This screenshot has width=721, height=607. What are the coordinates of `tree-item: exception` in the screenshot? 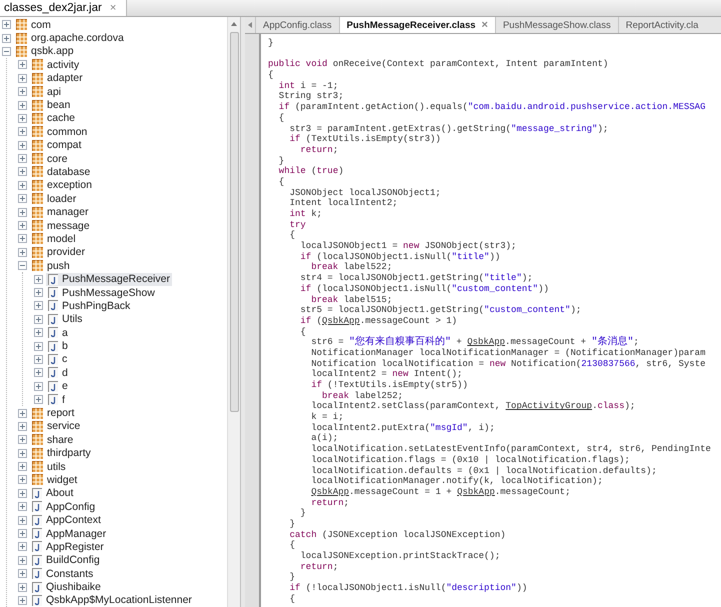 It's located at (62, 185).